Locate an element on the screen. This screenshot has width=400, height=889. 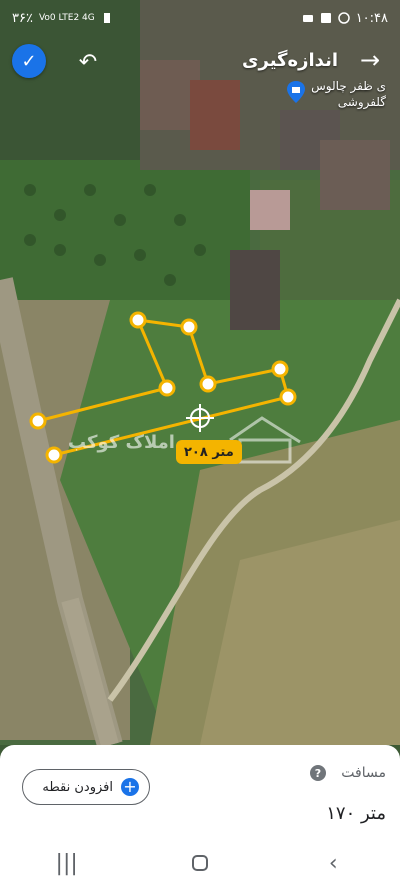
plus-icon: + is located at coordinates (130, 787).